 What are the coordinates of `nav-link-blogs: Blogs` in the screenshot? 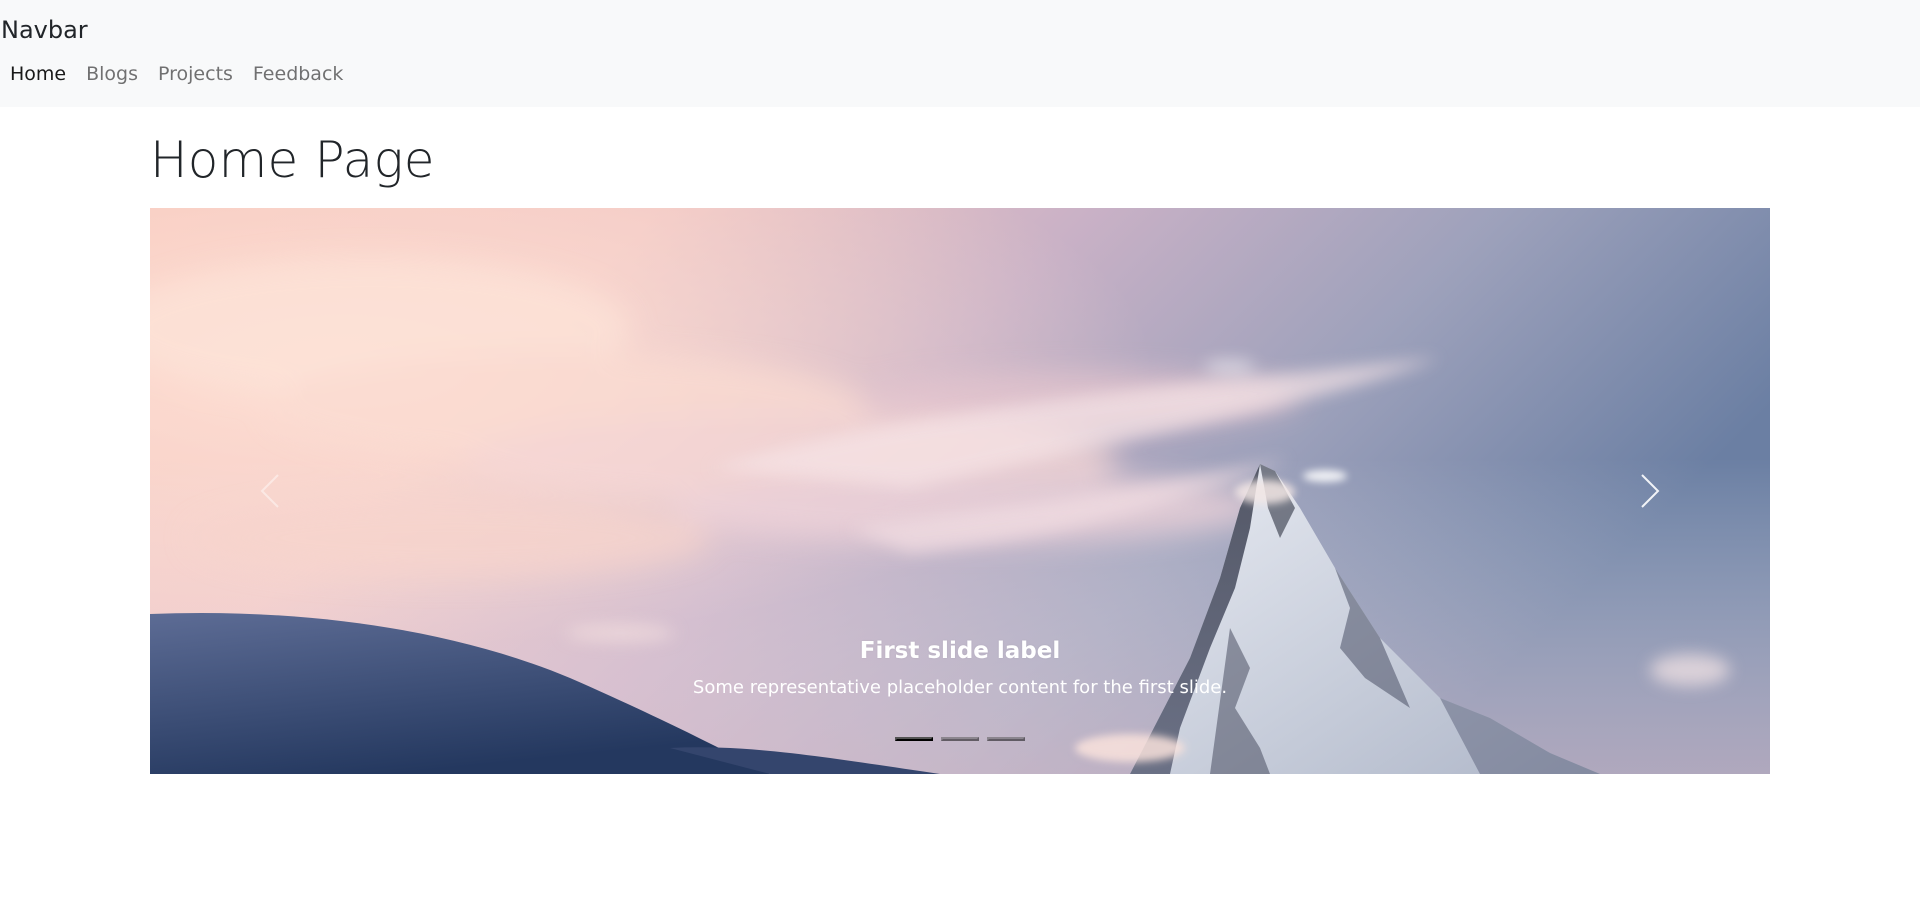 It's located at (112, 74).